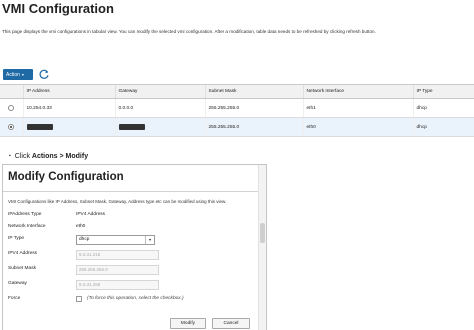 This screenshot has height=330, width=474. What do you see at coordinates (22, 268) in the screenshot?
I see `subnet-mask-label: Subnet Mask` at bounding box center [22, 268].